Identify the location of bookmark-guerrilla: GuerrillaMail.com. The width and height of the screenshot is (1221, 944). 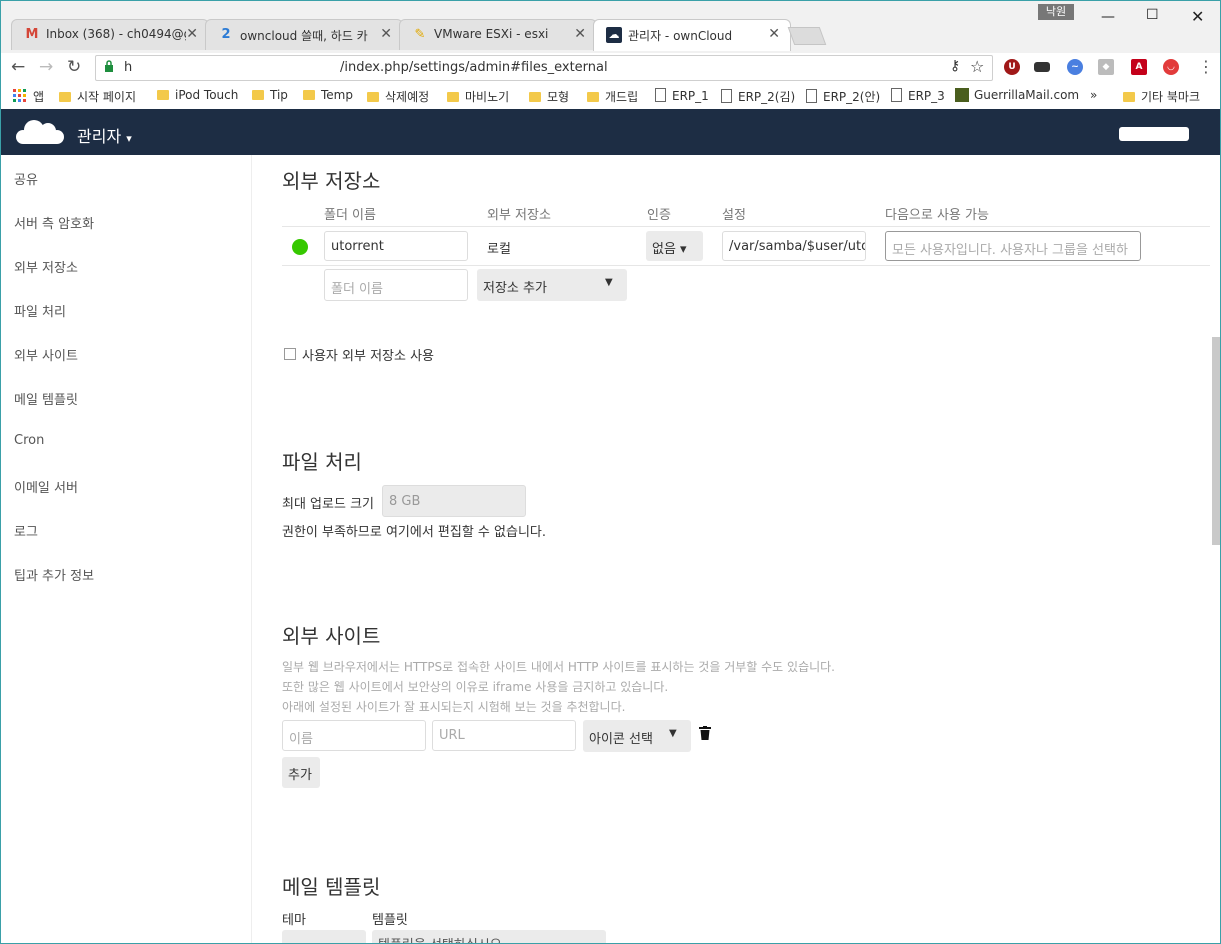
(1017, 95).